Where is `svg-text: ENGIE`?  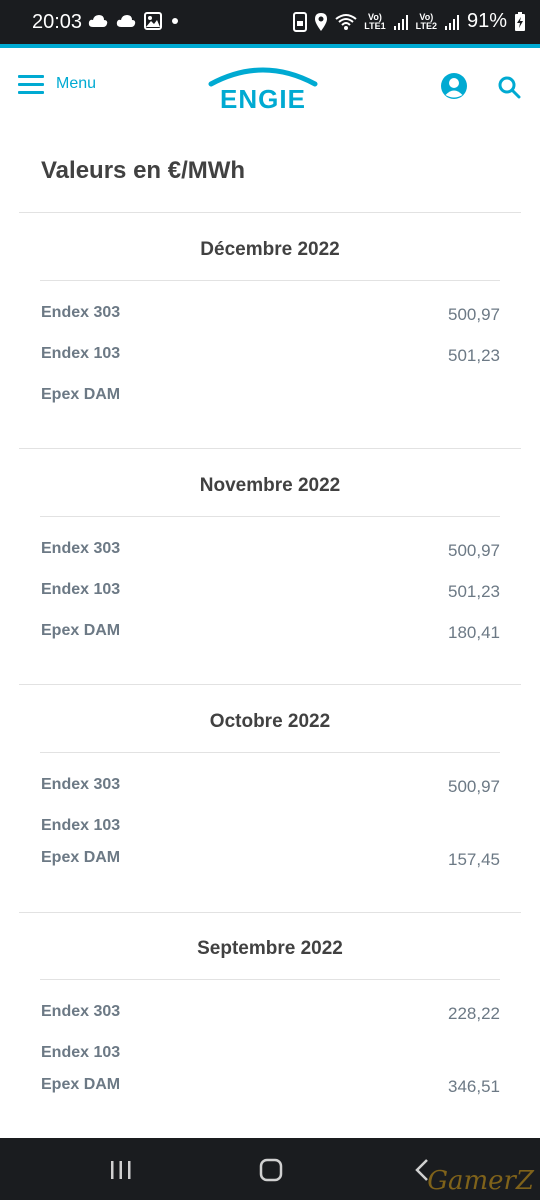 svg-text: ENGIE is located at coordinates (263, 99).